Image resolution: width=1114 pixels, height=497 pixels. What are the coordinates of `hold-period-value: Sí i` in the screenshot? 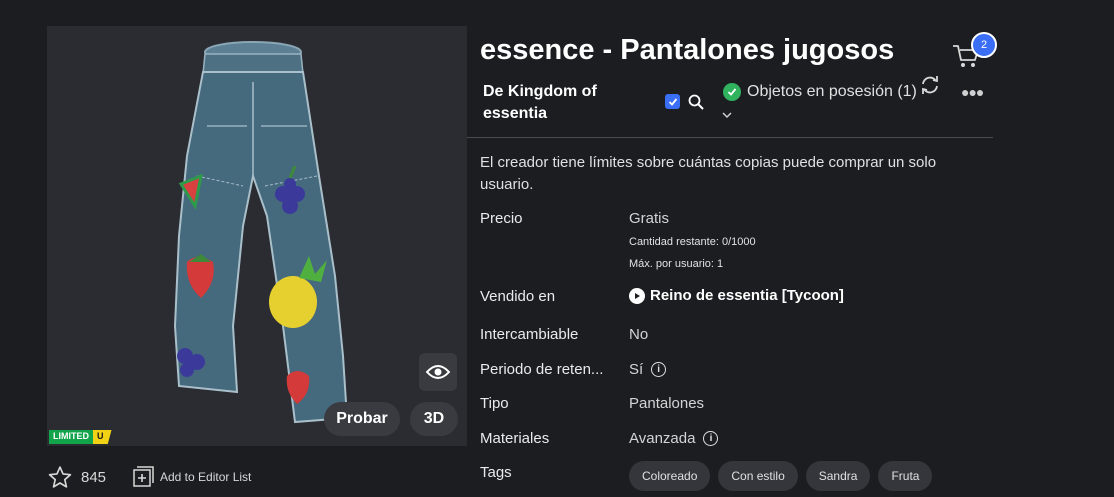 It's located at (648, 369).